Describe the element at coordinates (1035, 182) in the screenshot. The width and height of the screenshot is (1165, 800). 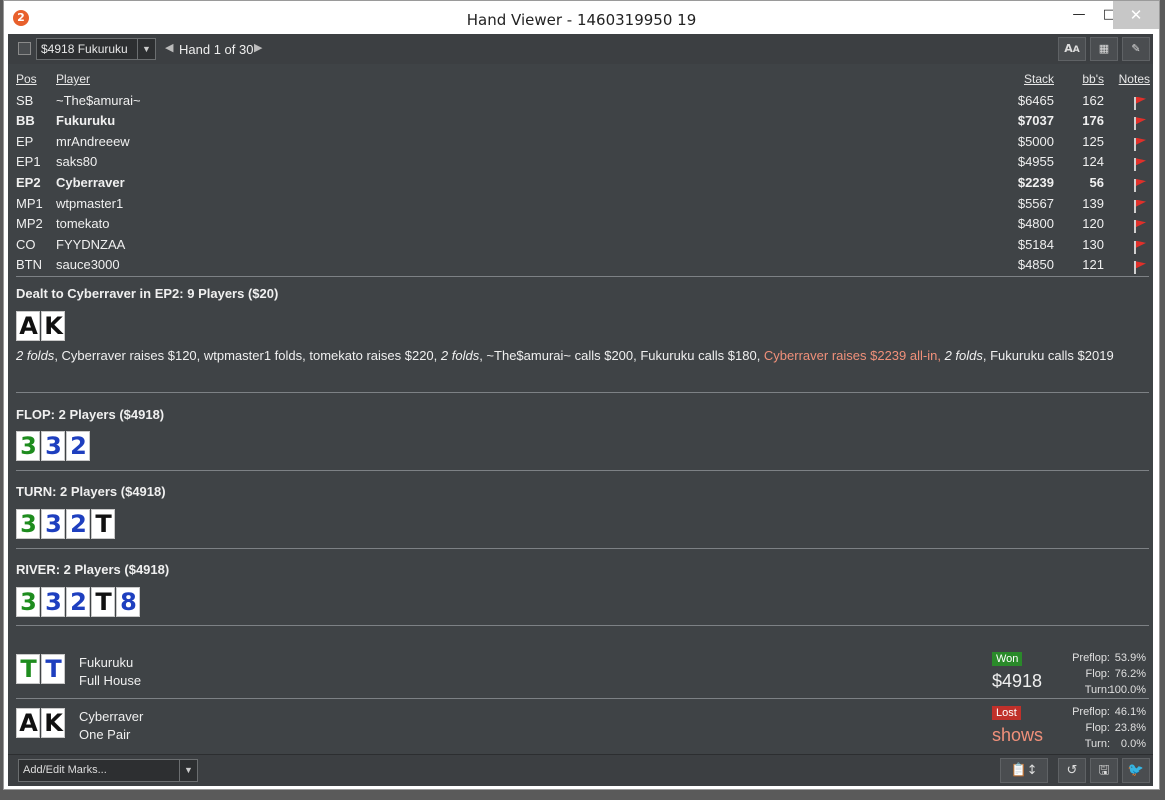
I see `player-stack: $2239` at that location.